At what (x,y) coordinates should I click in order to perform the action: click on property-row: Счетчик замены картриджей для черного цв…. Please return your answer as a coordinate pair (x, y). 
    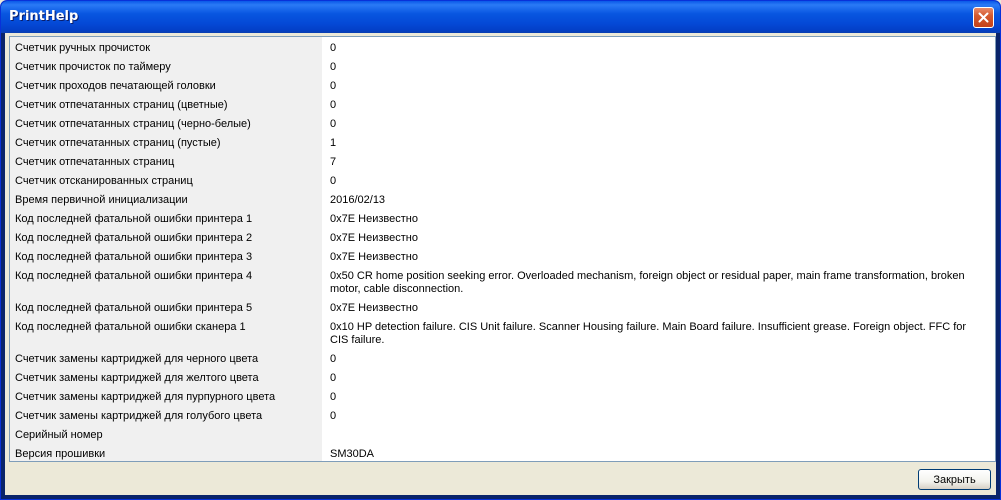
    Looking at the image, I should click on (502, 359).